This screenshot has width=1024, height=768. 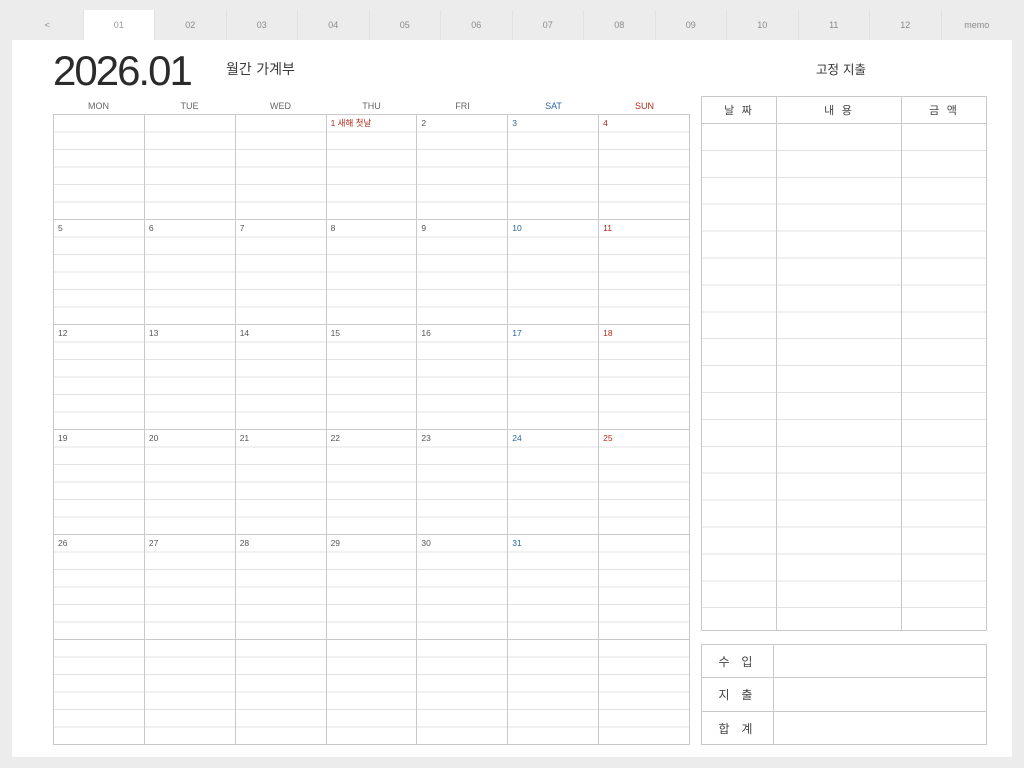 I want to click on tab-memo: memo, so click(x=976, y=25).